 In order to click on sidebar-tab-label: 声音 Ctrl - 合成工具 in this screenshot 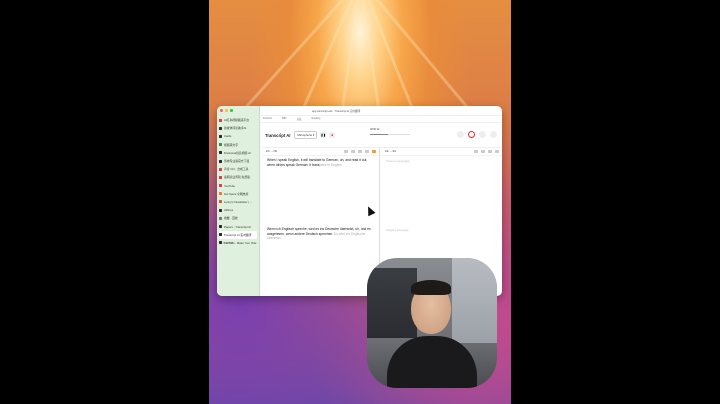, I will do `click(236, 169)`.